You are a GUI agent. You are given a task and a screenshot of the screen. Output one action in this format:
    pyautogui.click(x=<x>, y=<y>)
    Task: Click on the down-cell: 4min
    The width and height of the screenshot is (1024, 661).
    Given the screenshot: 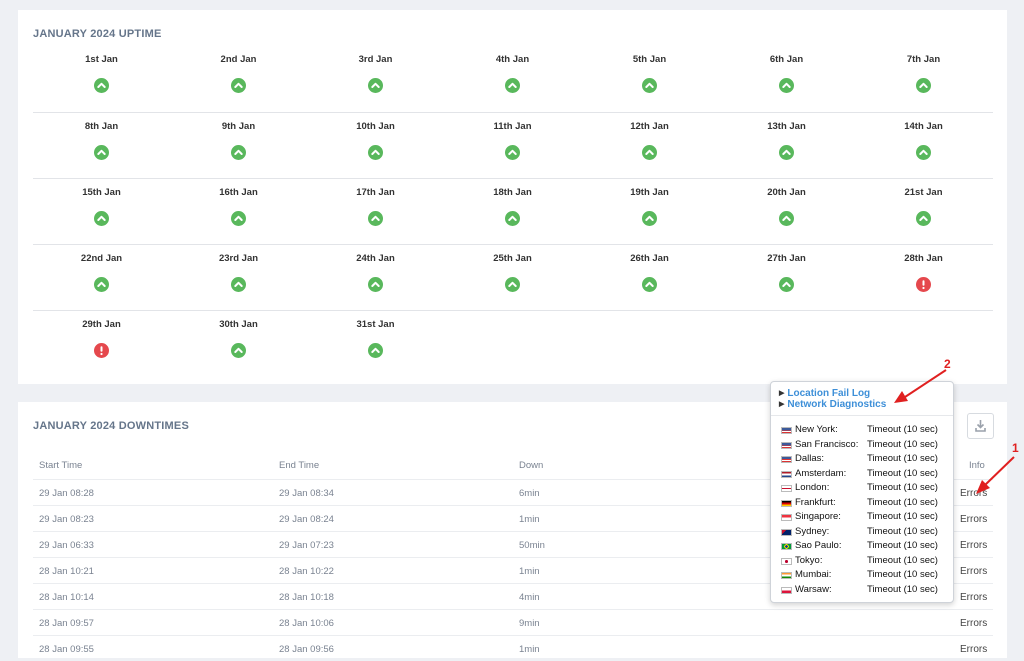 What is the action you would take?
    pyautogui.click(x=529, y=597)
    